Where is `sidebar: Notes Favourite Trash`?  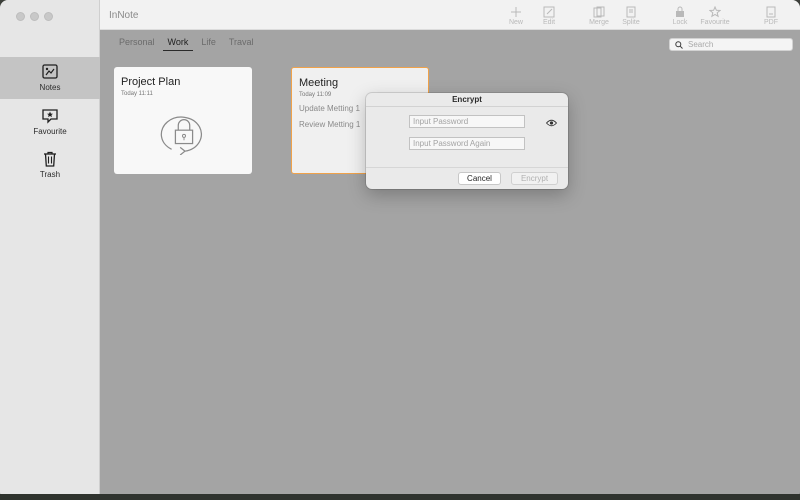
sidebar: Notes Favourite Trash is located at coordinates (50, 250).